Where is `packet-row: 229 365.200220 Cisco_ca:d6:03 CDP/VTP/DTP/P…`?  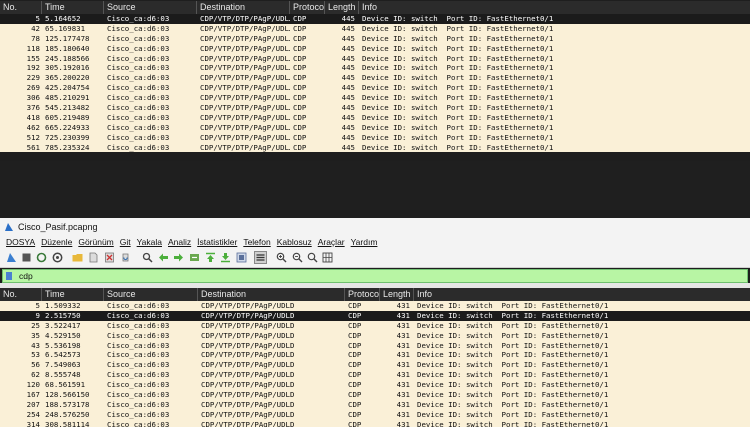 packet-row: 229 365.200220 Cisco_ca:d6:03 CDP/VTP/DTP/P… is located at coordinates (375, 78).